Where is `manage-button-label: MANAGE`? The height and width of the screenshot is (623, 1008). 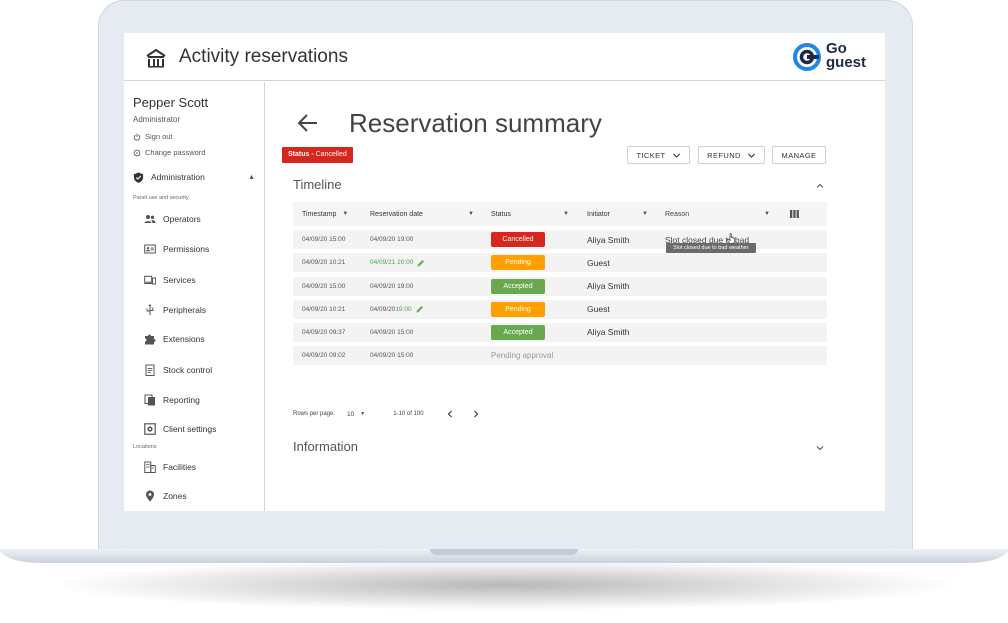 manage-button-label: MANAGE is located at coordinates (799, 155).